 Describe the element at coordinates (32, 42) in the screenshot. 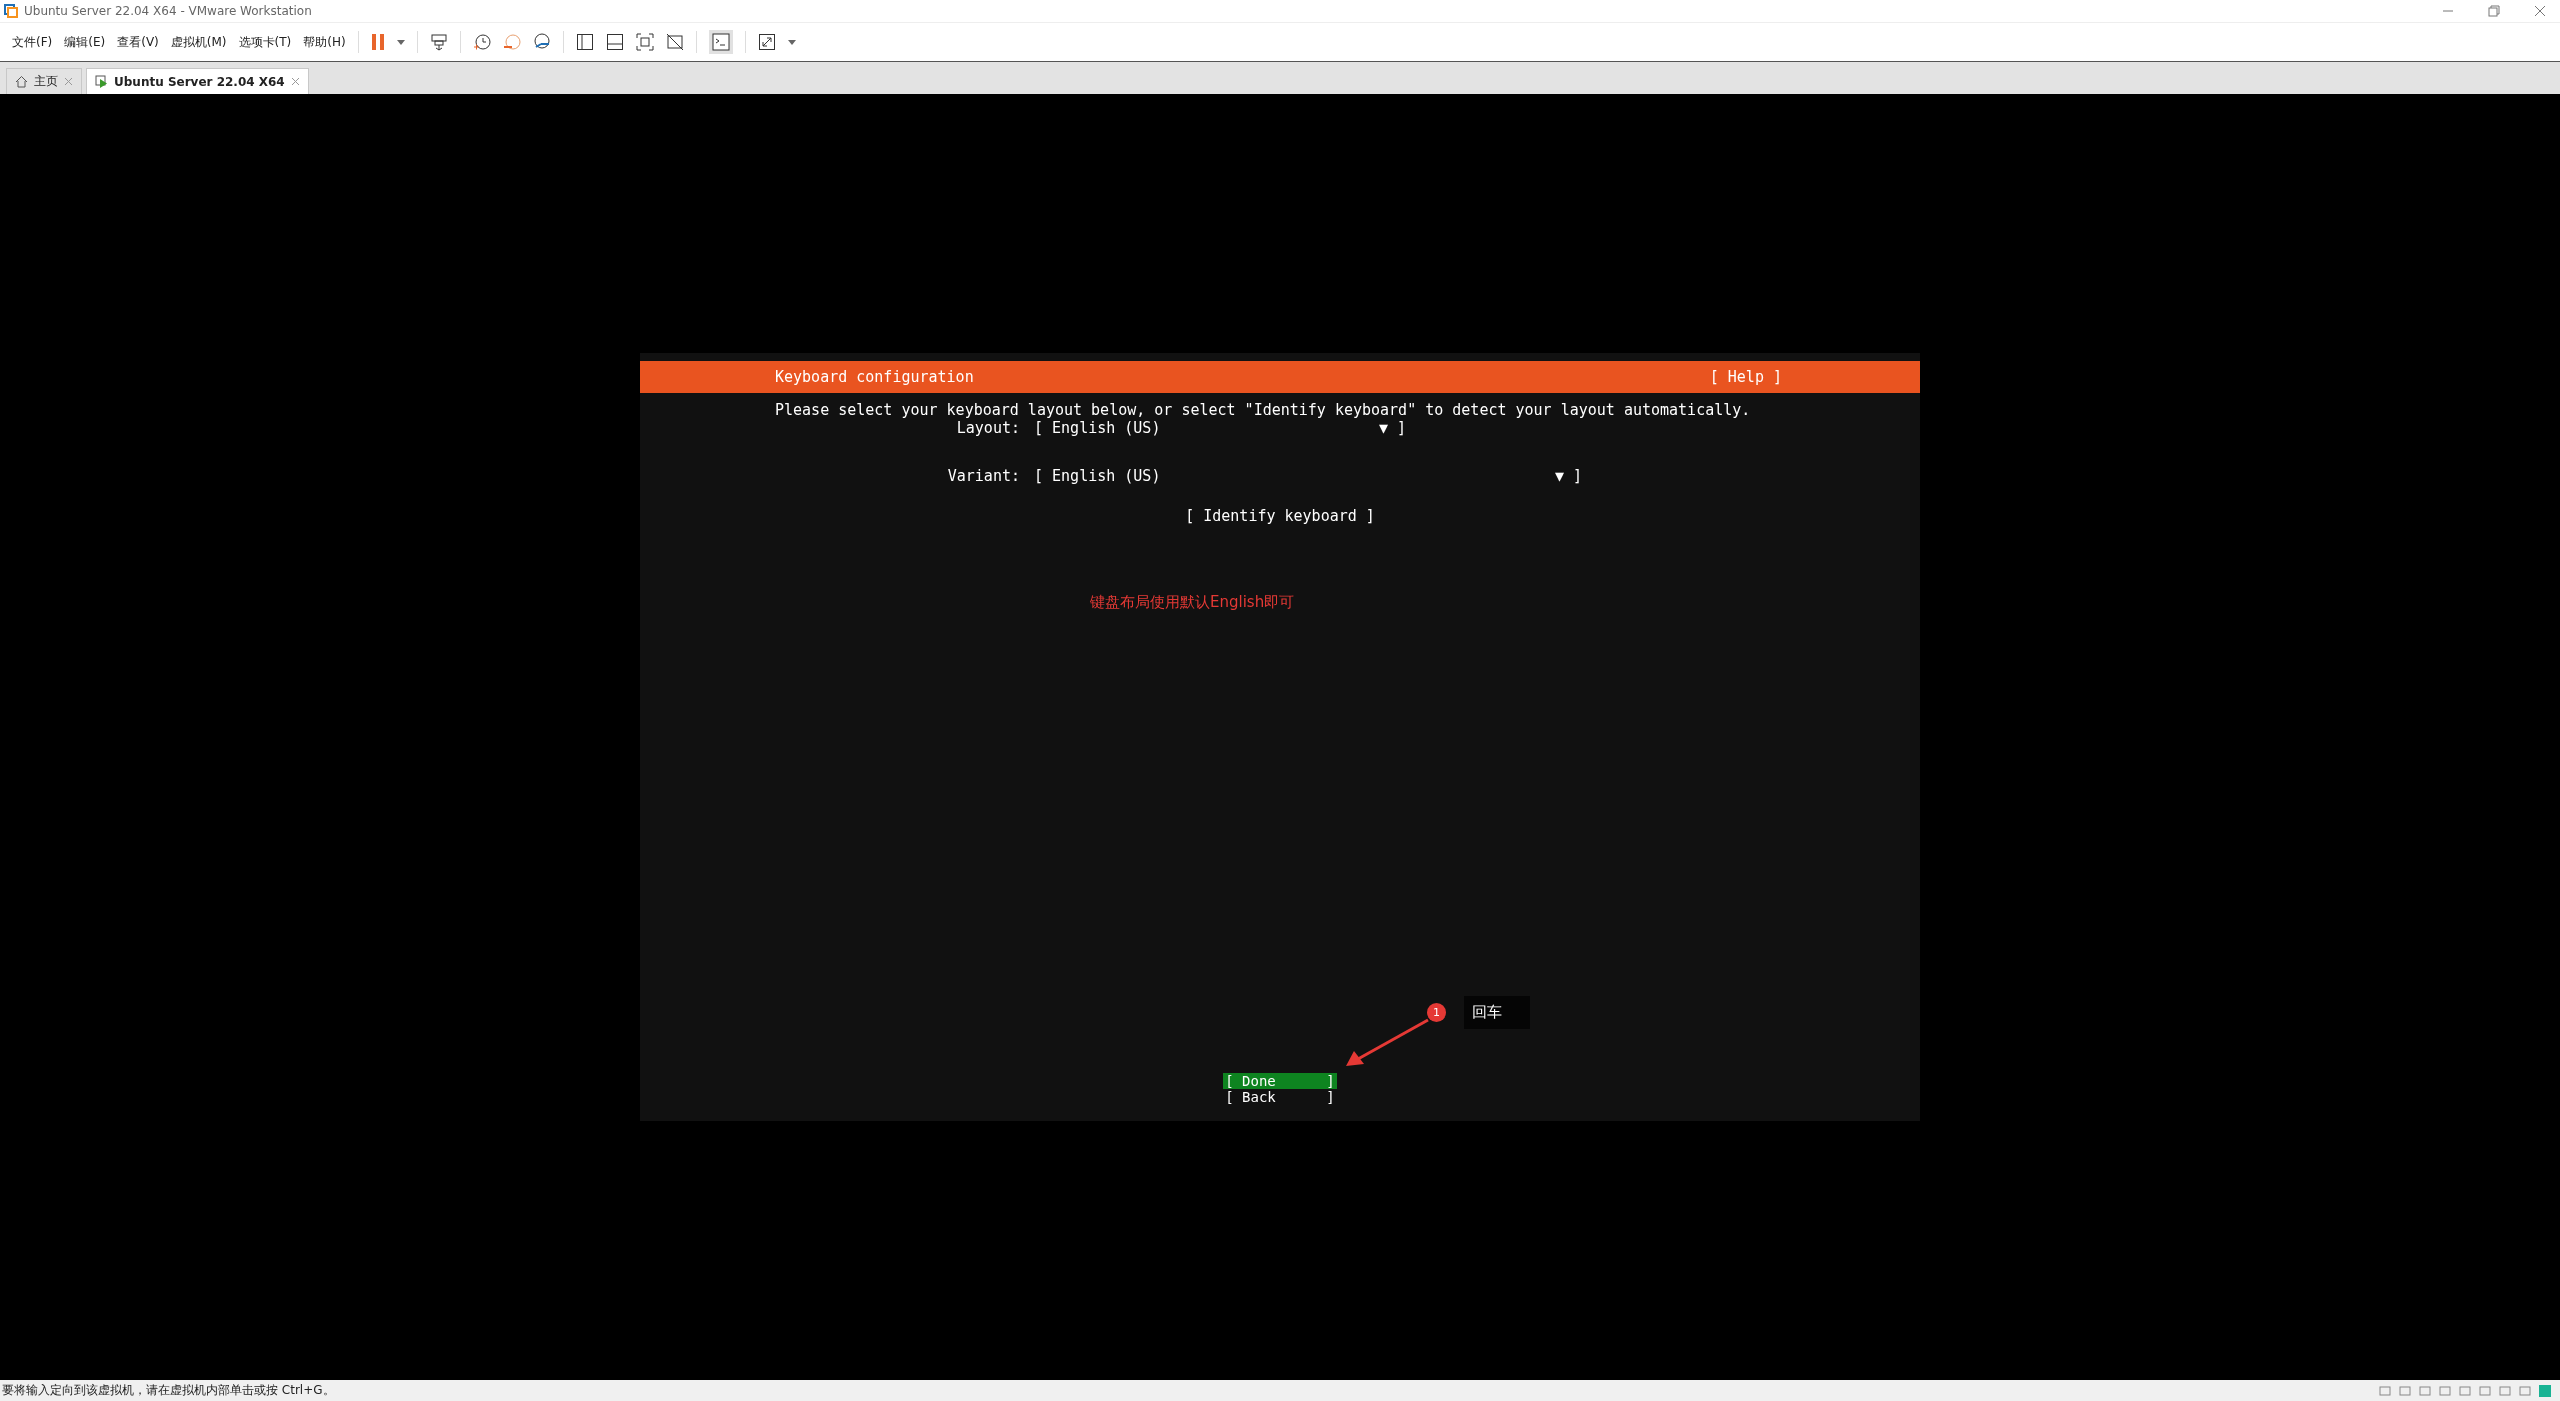

I see `menu-item: 文件(F)` at that location.